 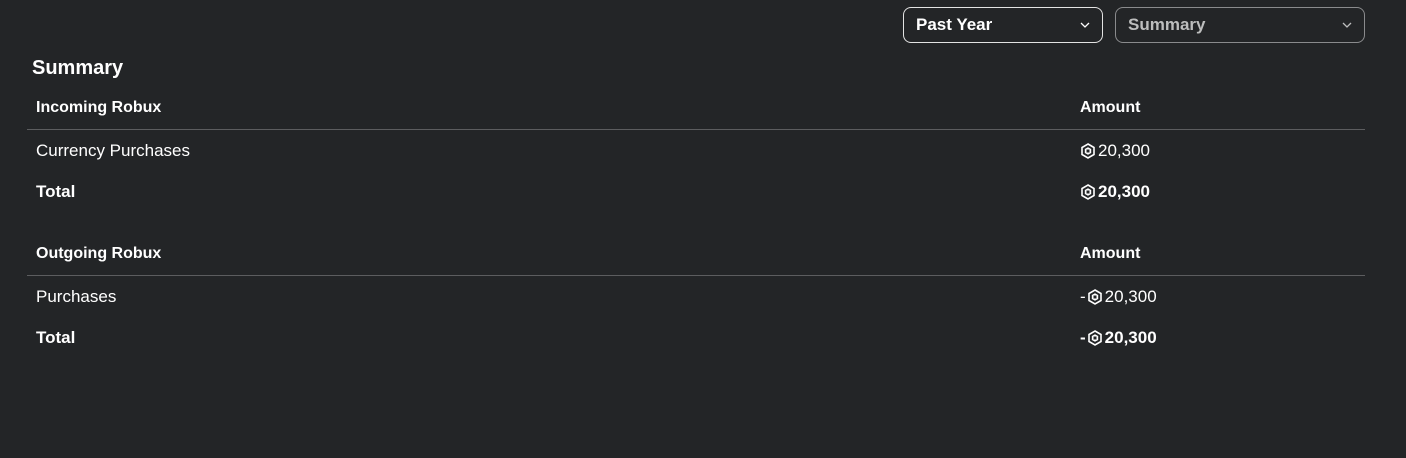 I want to click on period-dropdown: Past Year, so click(x=1003, y=25).